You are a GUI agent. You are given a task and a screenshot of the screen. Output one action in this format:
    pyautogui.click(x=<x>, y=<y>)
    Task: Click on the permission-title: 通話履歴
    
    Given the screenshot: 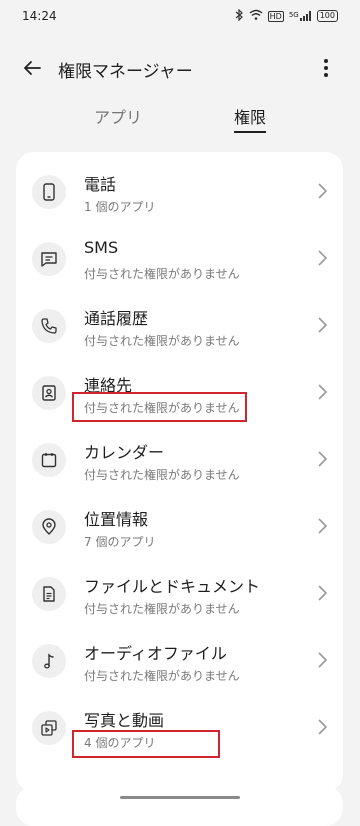 What is the action you would take?
    pyautogui.click(x=116, y=318)
    